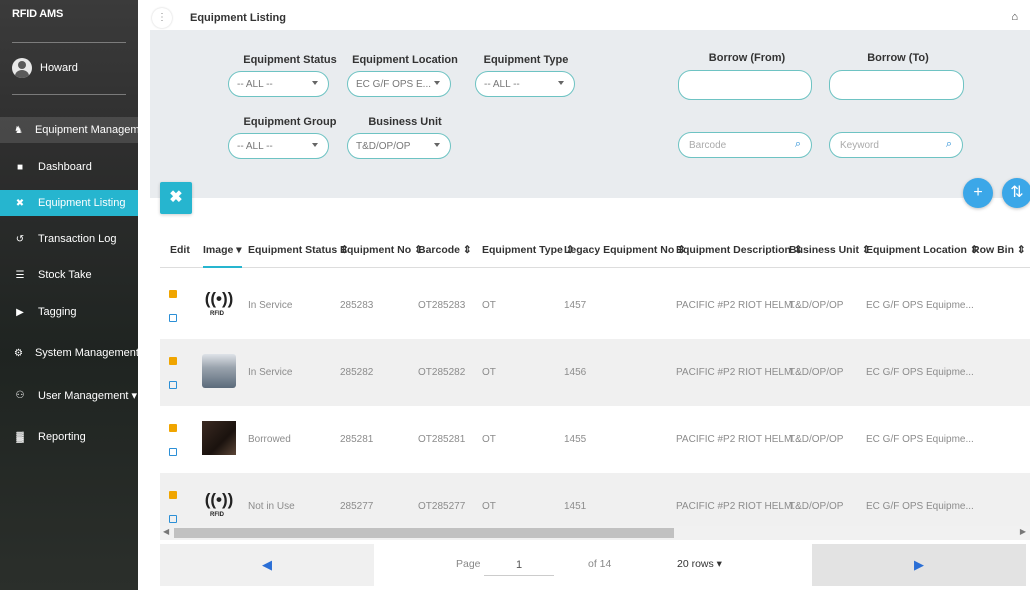  Describe the element at coordinates (290, 122) in the screenshot. I see `equipment-group-label: Equipment Group` at that location.